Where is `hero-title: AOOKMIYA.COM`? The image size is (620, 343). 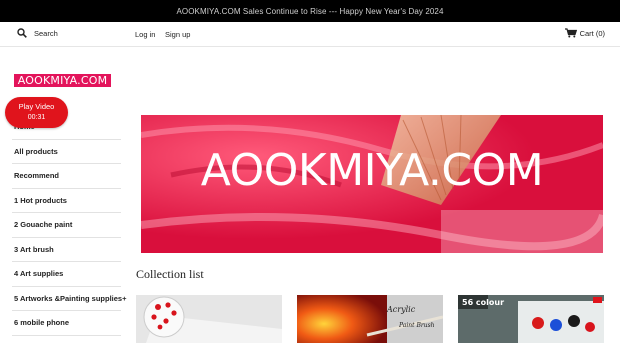 hero-title: AOOKMIYA.COM is located at coordinates (372, 170).